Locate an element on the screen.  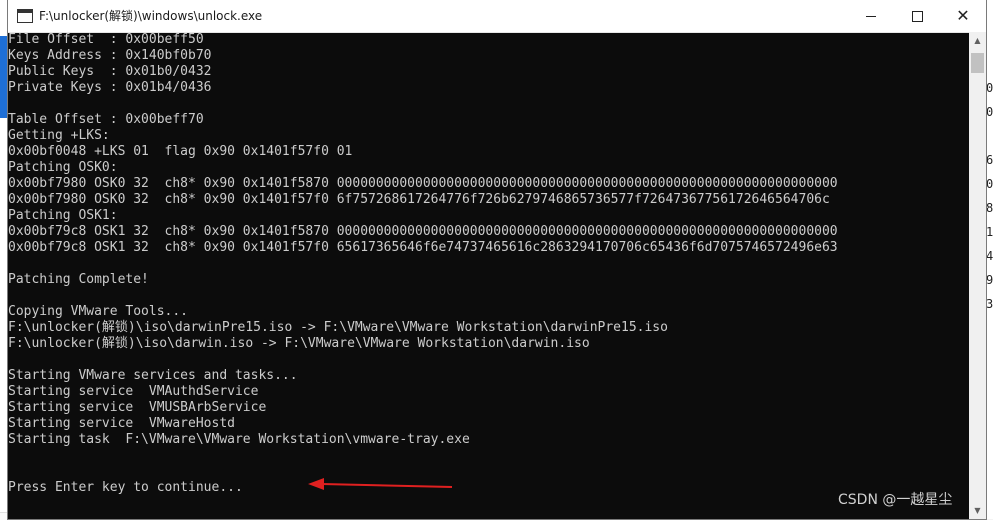
close-button: ✕ is located at coordinates (963, 16).